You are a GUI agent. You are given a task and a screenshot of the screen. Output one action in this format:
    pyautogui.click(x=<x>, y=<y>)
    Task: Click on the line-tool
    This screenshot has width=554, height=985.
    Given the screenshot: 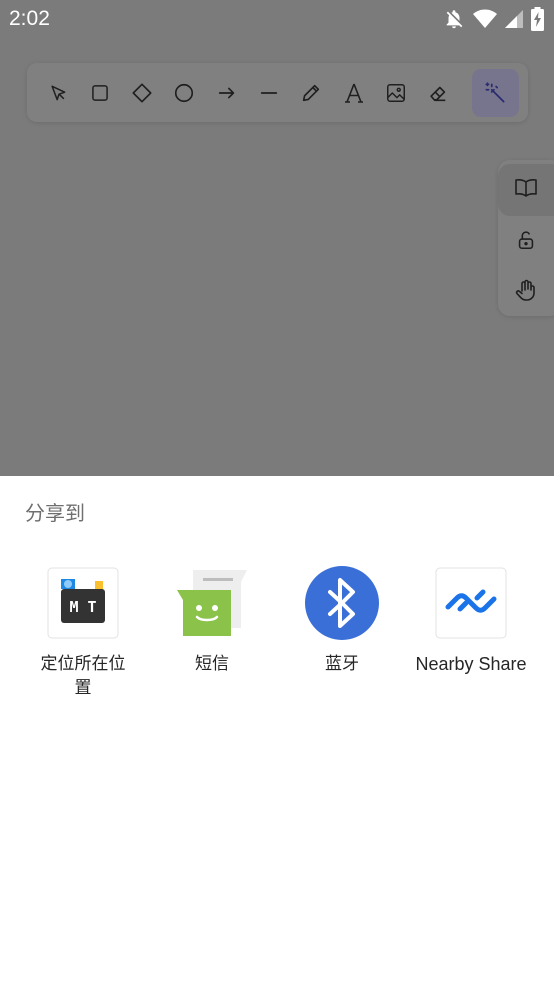 What is the action you would take?
    pyautogui.click(x=269, y=93)
    